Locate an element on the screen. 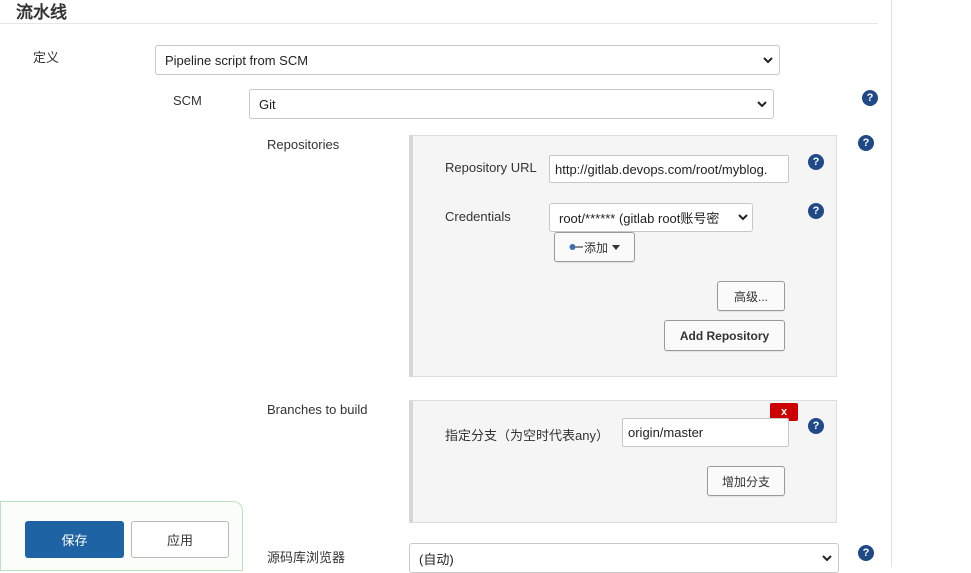 The image size is (971, 573). add-repository-button: Add Repository is located at coordinates (724, 335).